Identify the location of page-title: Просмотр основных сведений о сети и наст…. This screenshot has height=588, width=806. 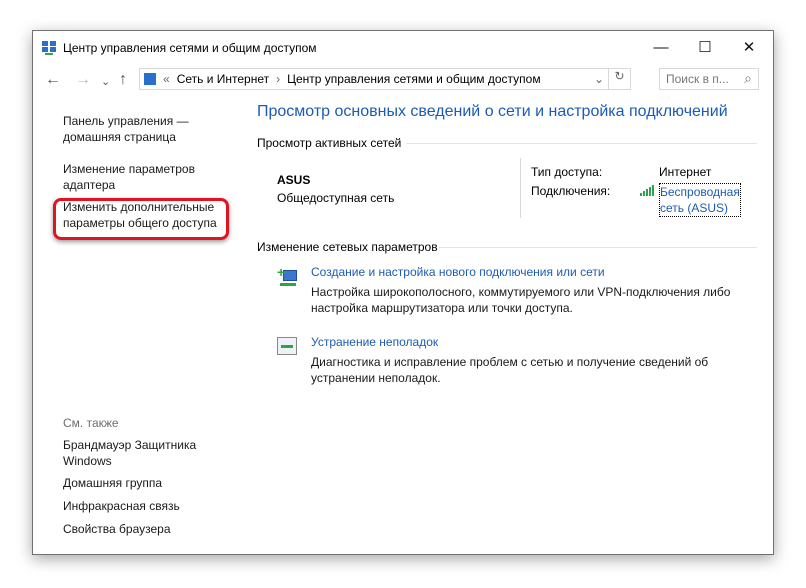
(492, 111).